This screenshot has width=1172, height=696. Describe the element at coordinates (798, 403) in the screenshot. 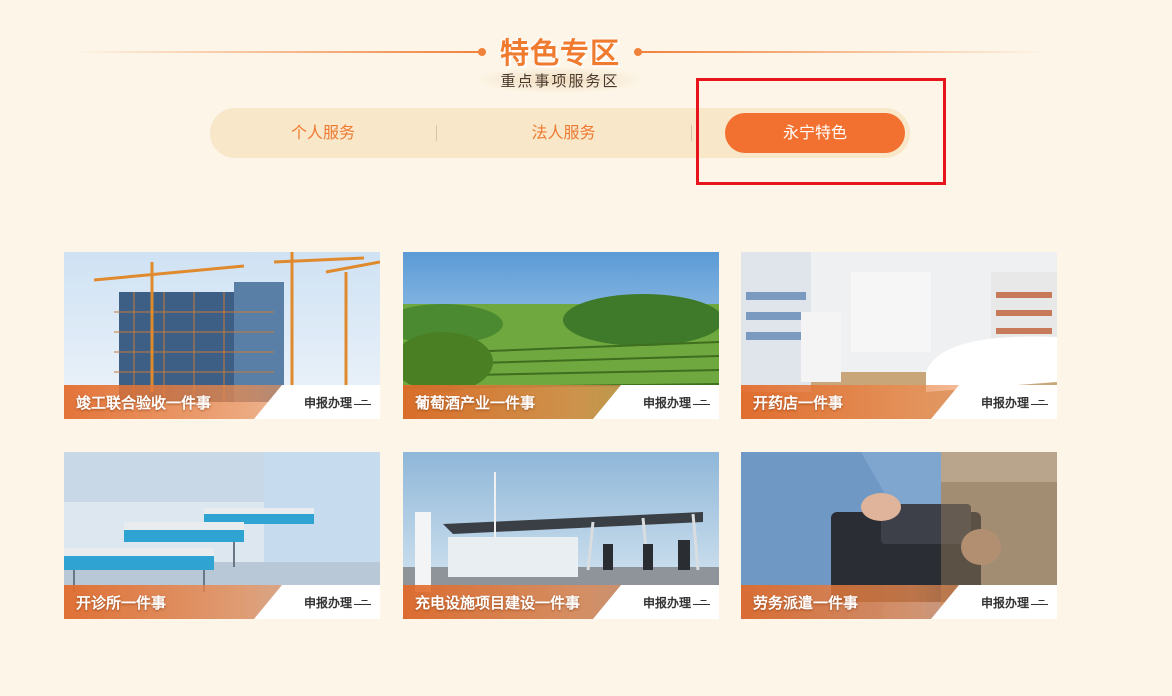

I see `card-title: 开药店一件事` at that location.